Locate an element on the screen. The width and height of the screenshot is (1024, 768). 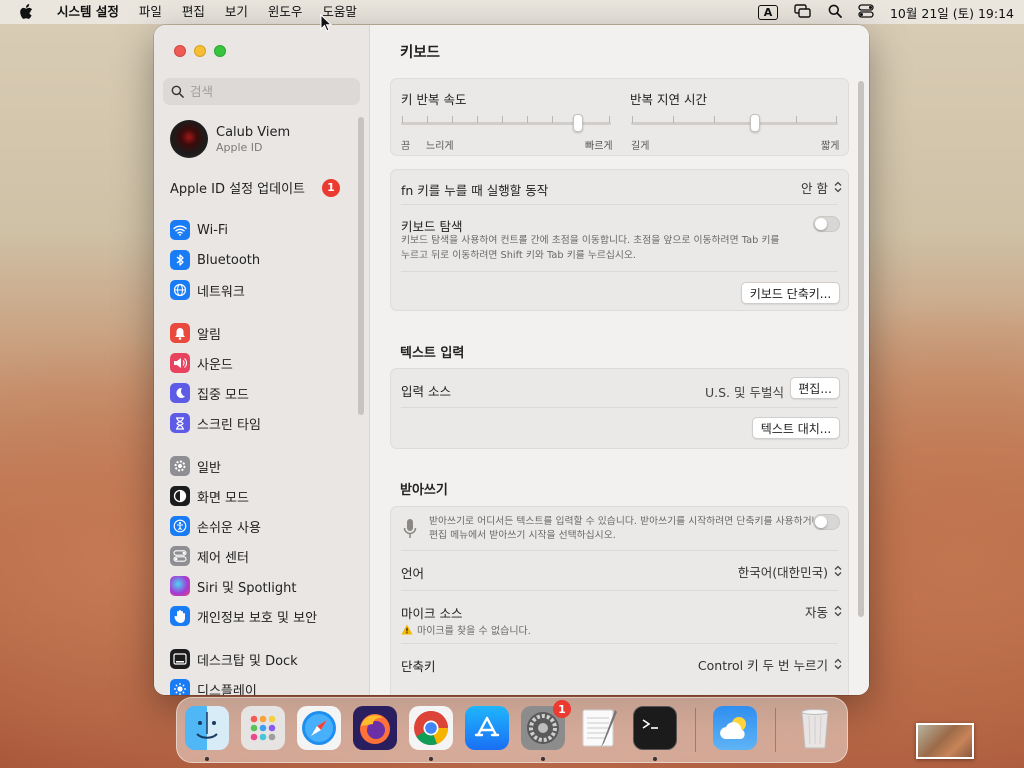
safari-icon is located at coordinates (319, 728).